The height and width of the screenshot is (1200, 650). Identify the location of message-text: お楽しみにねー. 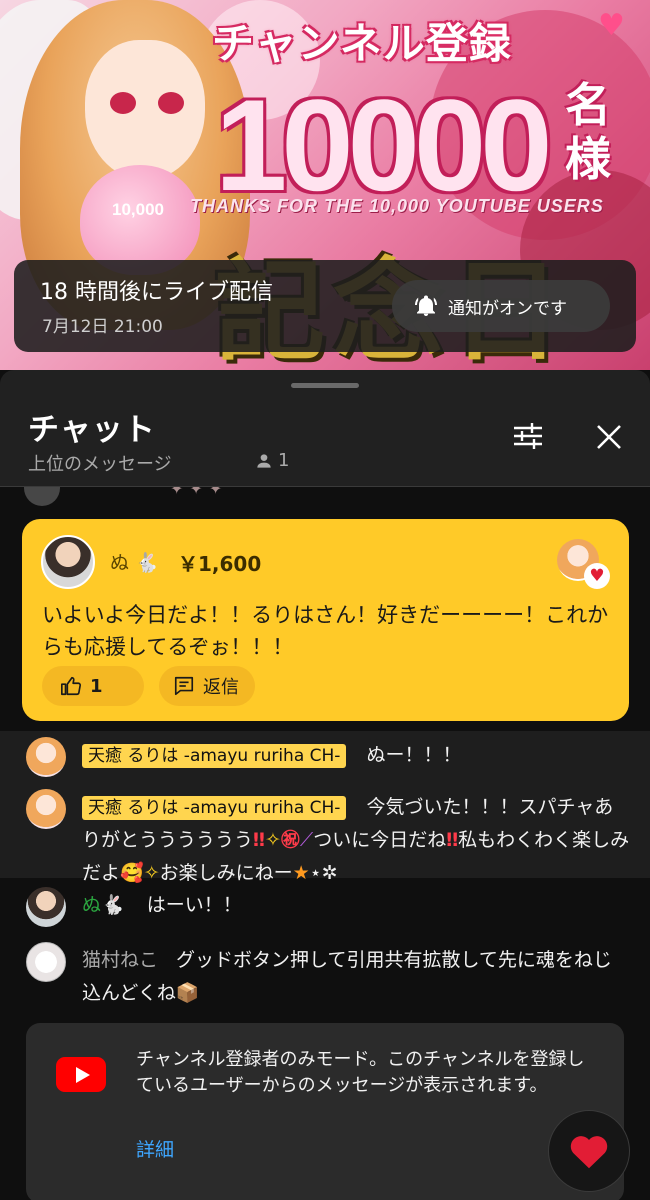
(226, 873).